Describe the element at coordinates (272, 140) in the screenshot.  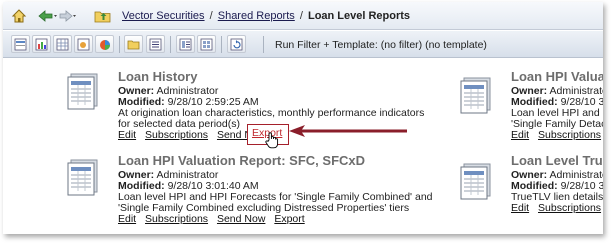
I see `hand-cursor-icon` at that location.